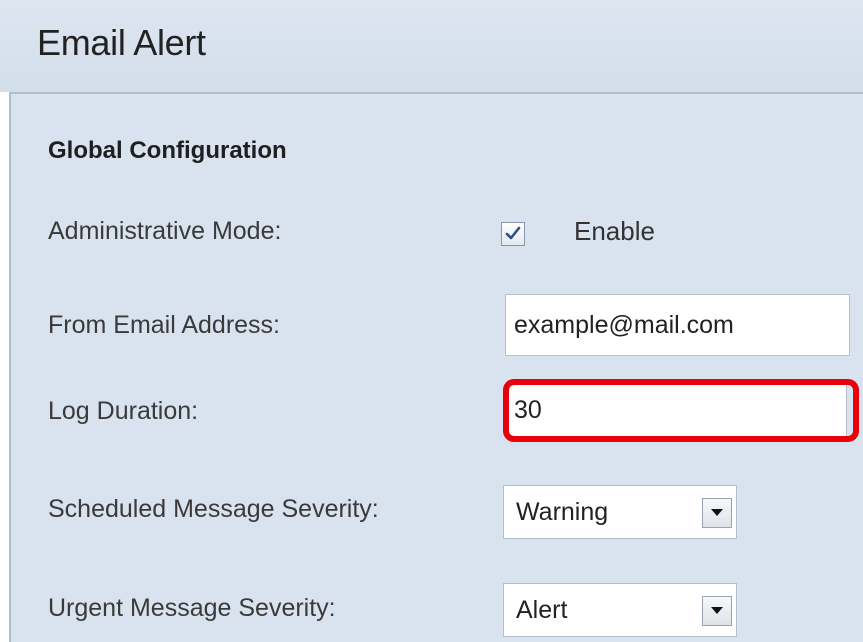 The width and height of the screenshot is (863, 642). What do you see at coordinates (165, 231) in the screenshot?
I see `administrative-mode-label: Administrative Mode:` at bounding box center [165, 231].